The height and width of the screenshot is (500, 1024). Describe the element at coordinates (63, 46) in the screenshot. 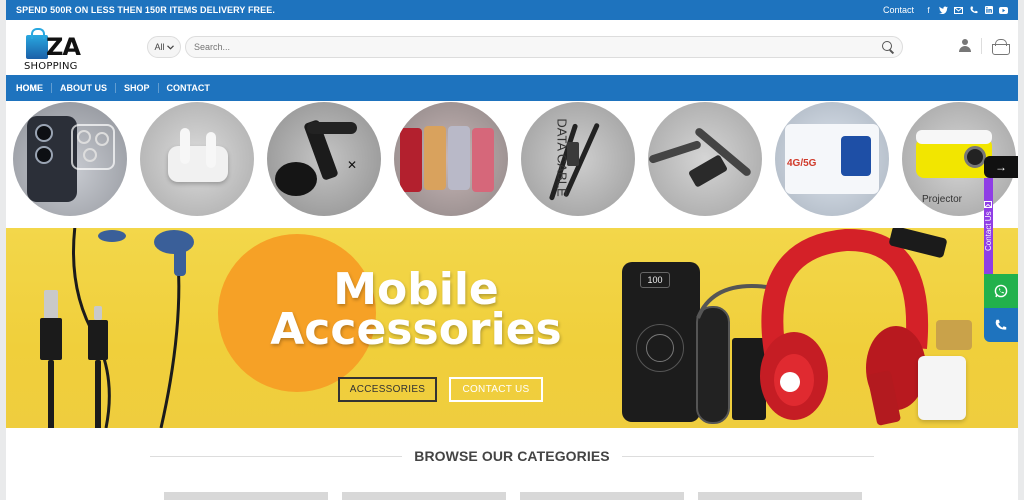

I see `logo-mark: ZA` at that location.